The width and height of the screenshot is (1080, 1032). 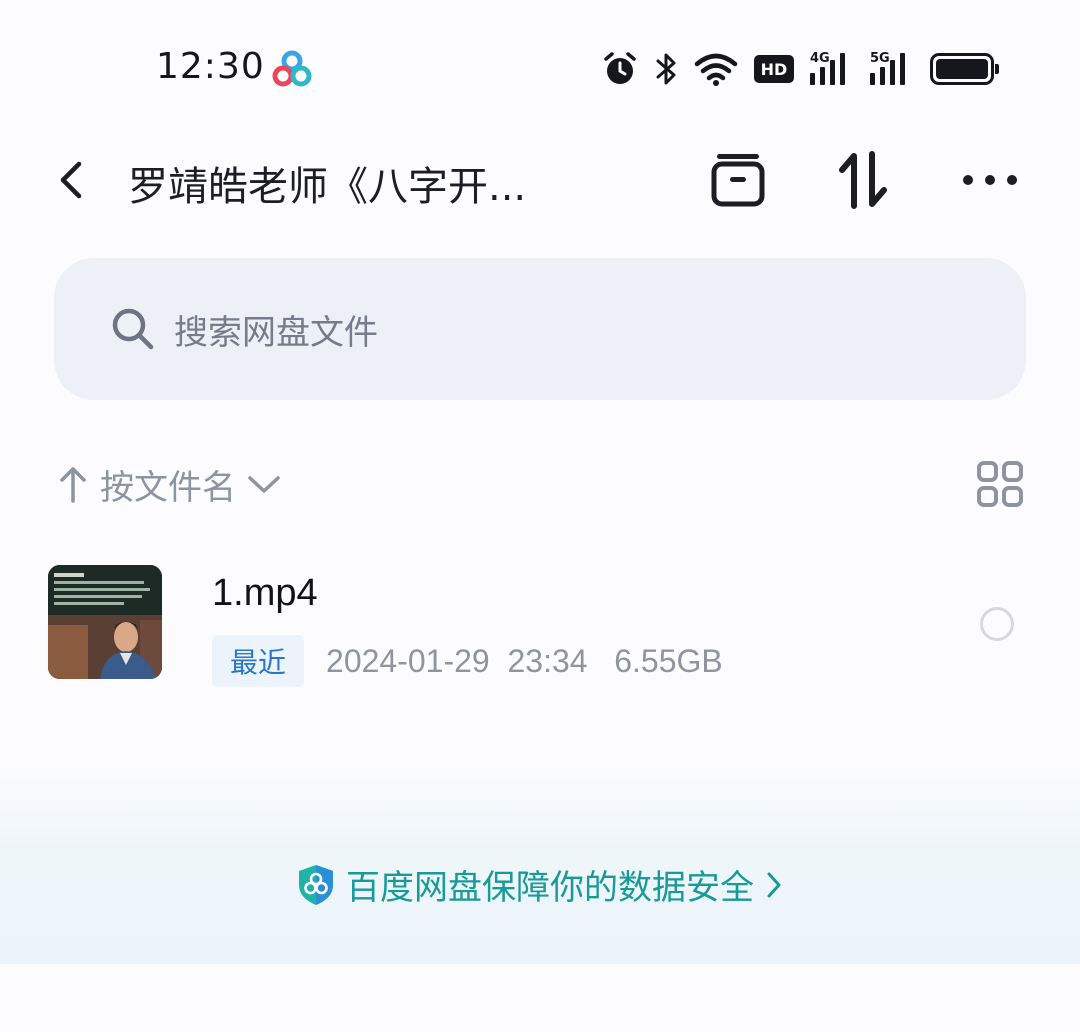 I want to click on battery-icon, so click(x=964, y=69).